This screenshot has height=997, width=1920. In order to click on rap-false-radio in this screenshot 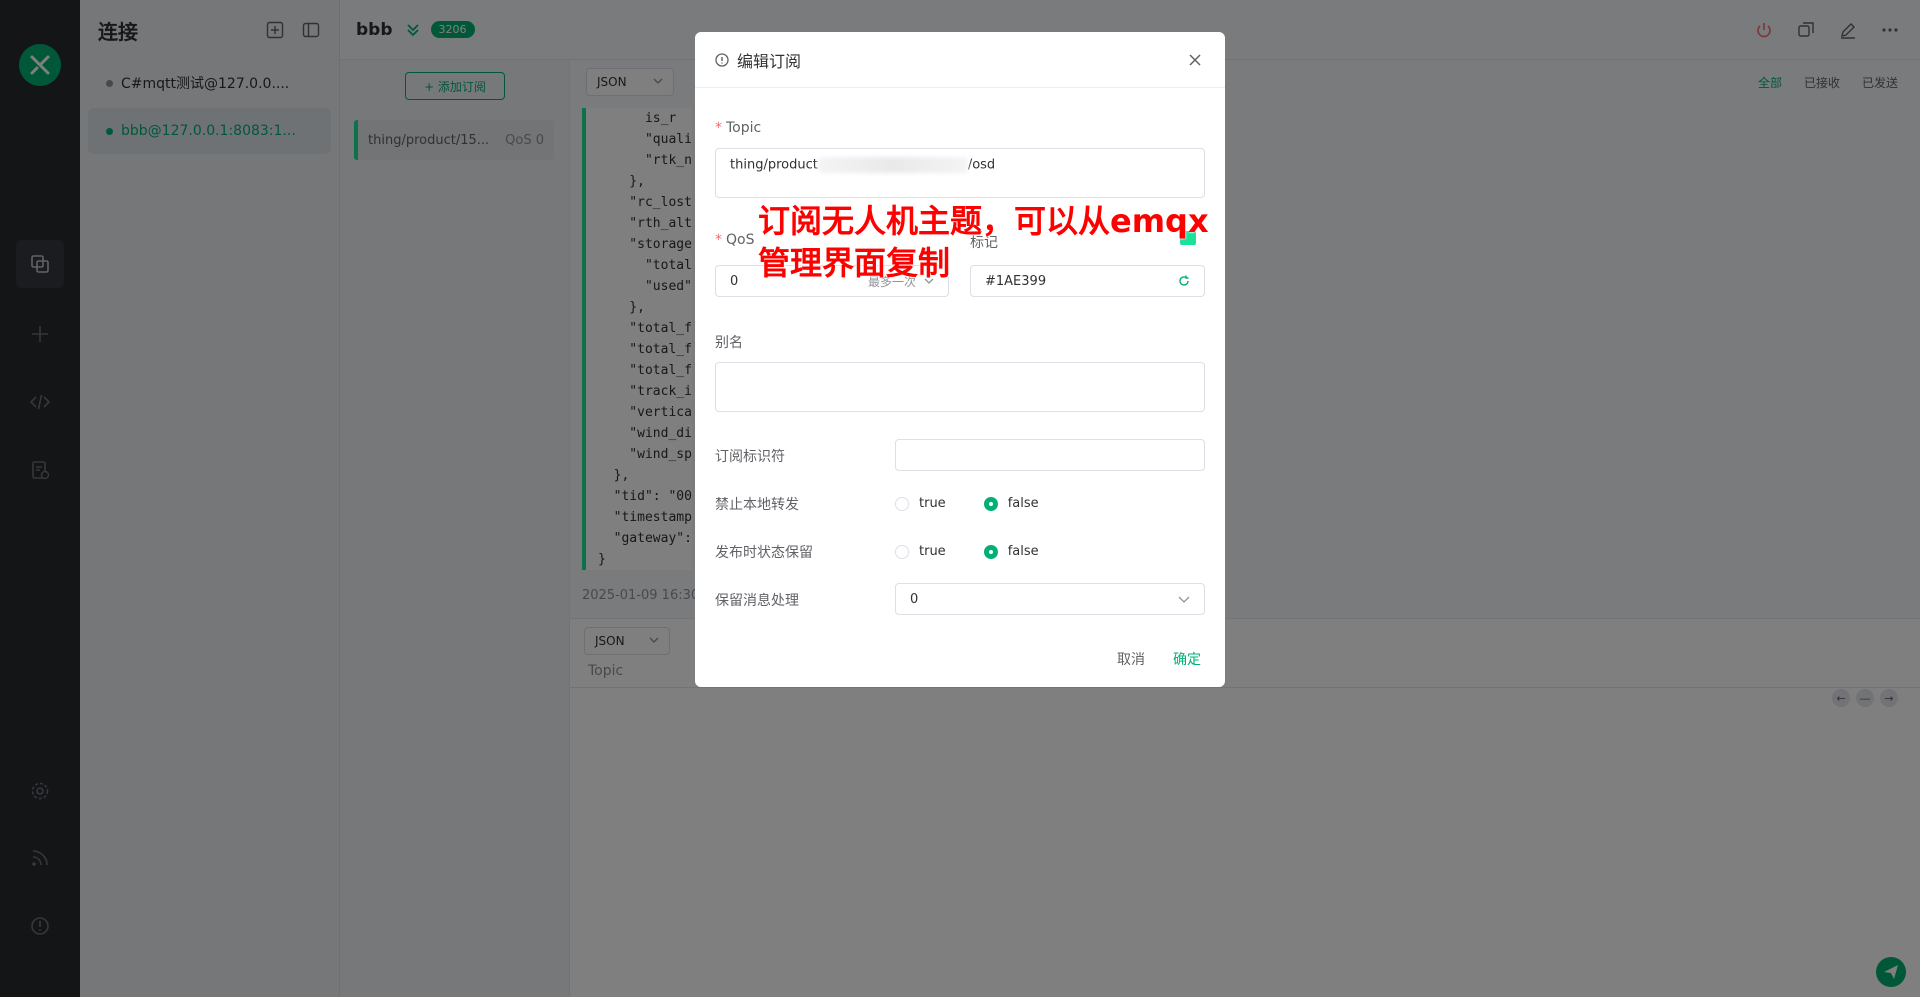, I will do `click(990, 551)`.